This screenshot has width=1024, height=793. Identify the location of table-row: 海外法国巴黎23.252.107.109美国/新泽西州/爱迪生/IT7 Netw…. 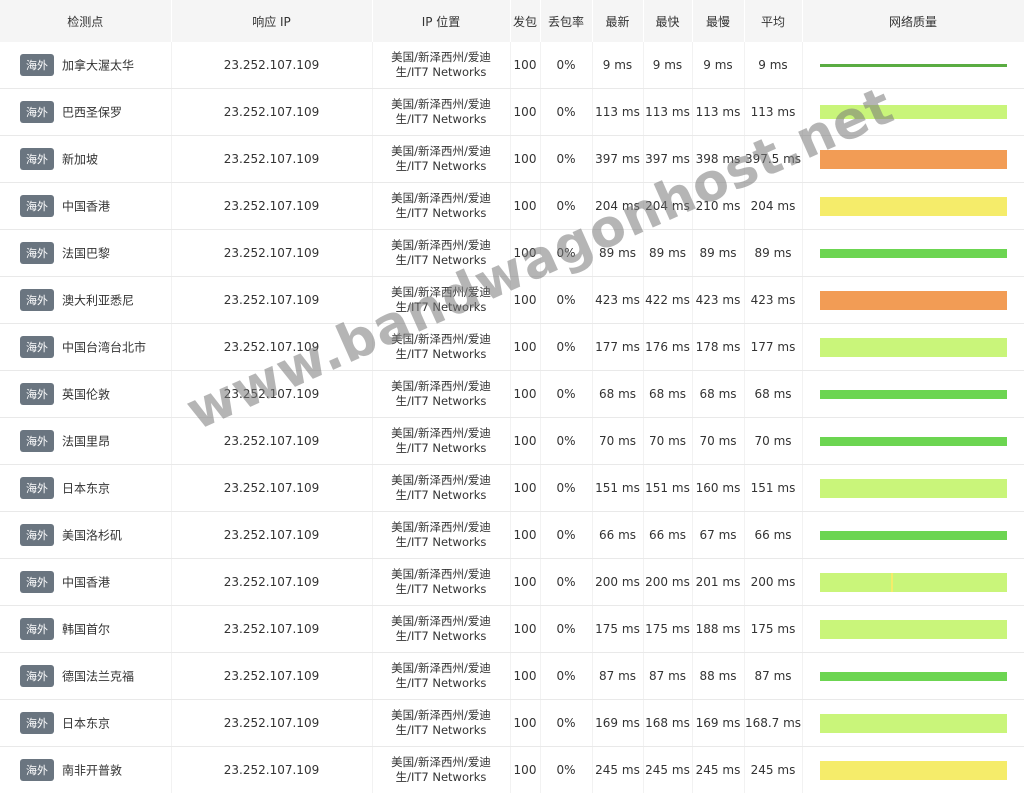
(512, 253).